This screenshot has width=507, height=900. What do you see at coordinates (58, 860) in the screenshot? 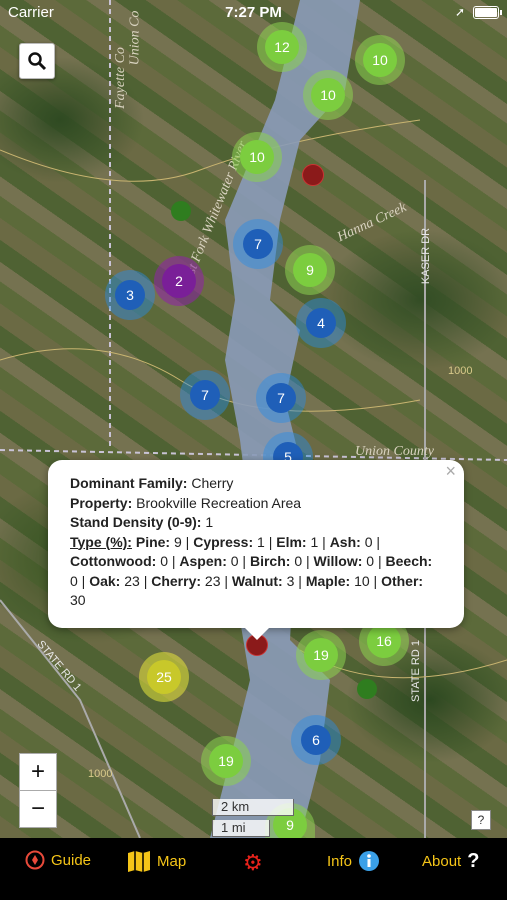
I see `tab-guide: Guide` at bounding box center [58, 860].